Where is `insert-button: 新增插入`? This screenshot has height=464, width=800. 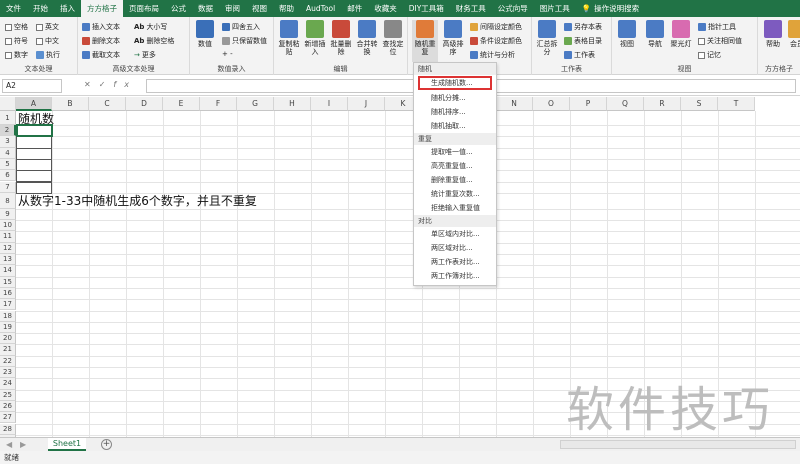
insert-button: 新增插入 is located at coordinates (315, 38).